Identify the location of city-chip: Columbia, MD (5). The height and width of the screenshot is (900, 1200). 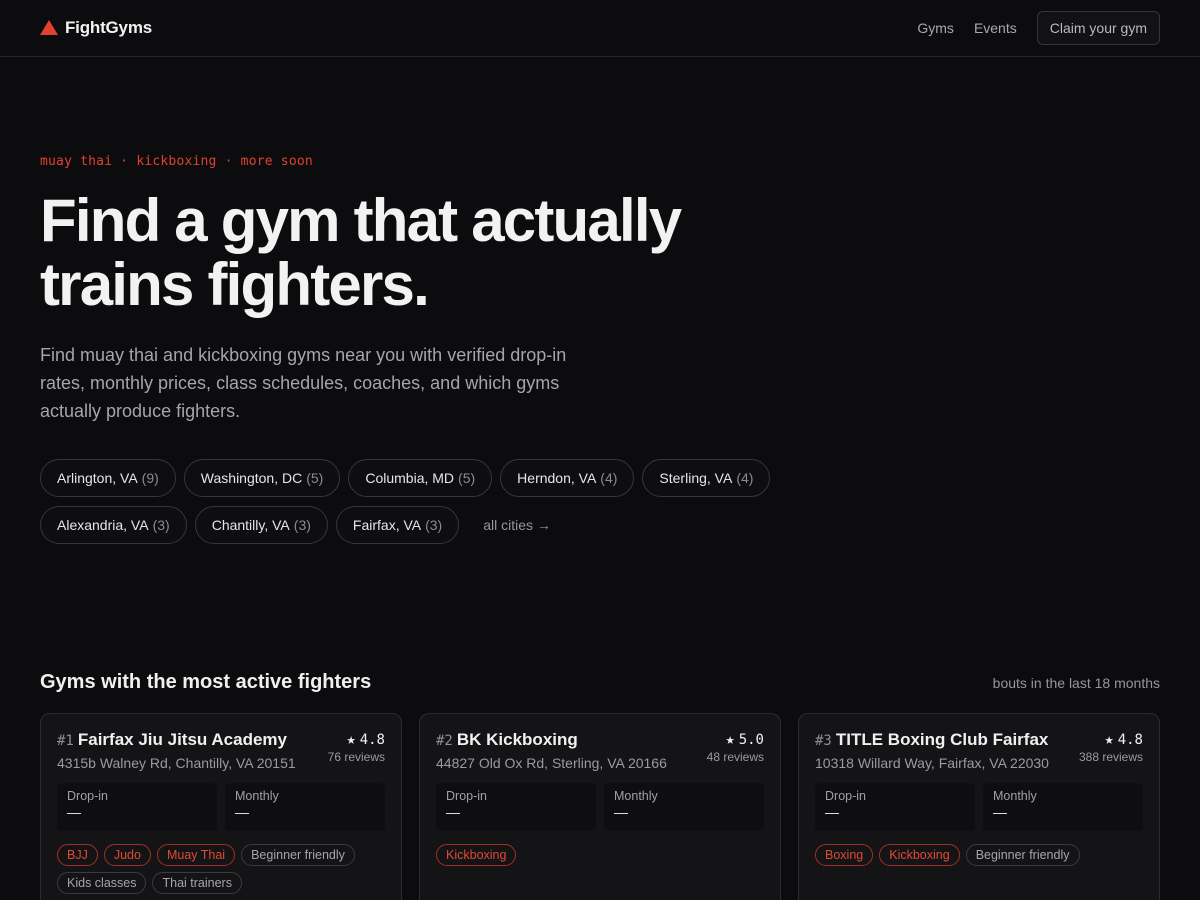
(420, 478).